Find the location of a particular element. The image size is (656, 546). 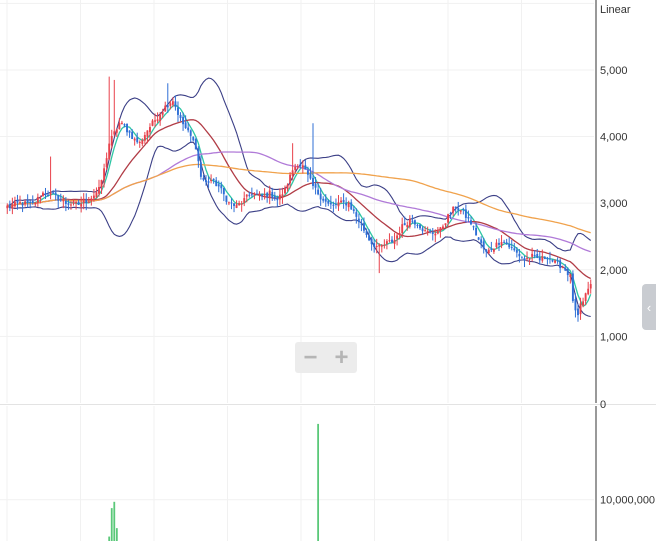

zoom-out-button: − is located at coordinates (310, 357).